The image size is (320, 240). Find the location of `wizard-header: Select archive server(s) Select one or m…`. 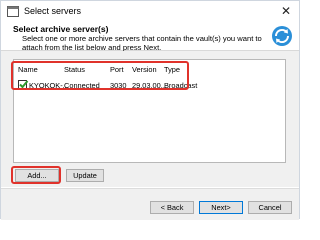

wizard-header: Select archive server(s) Select one or m… is located at coordinates (150, 37).